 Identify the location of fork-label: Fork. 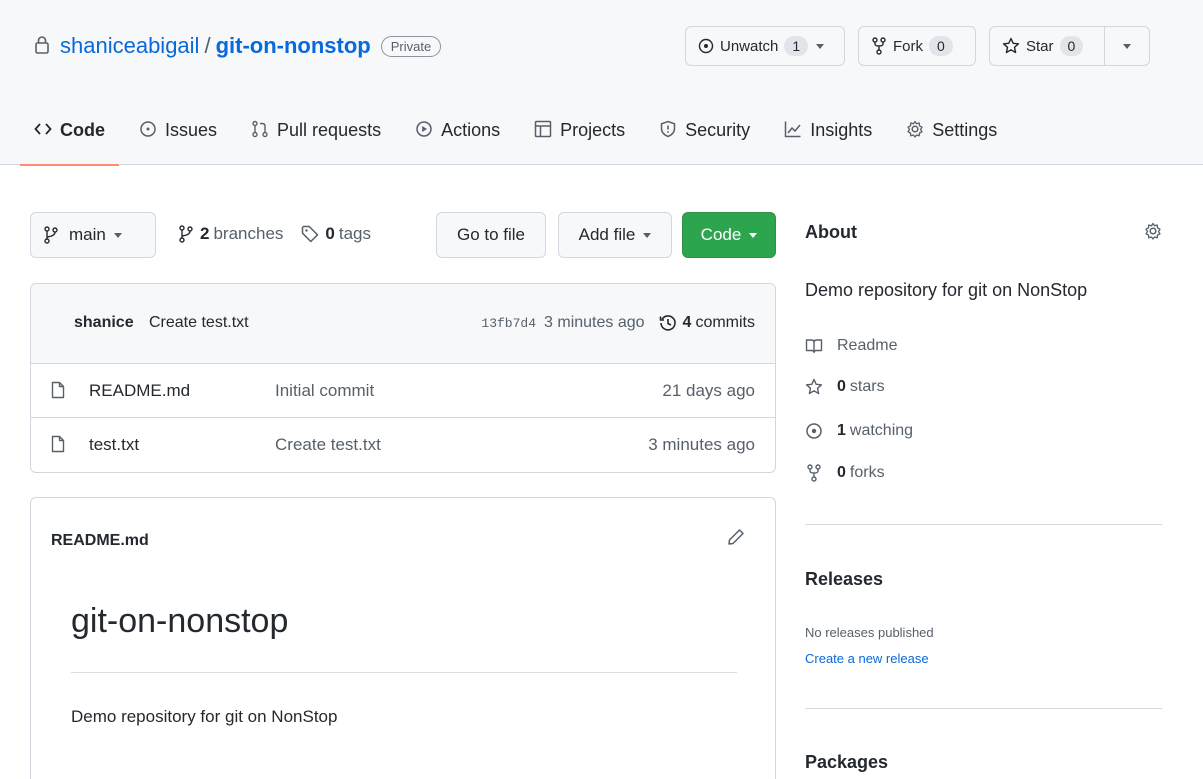
(908, 46).